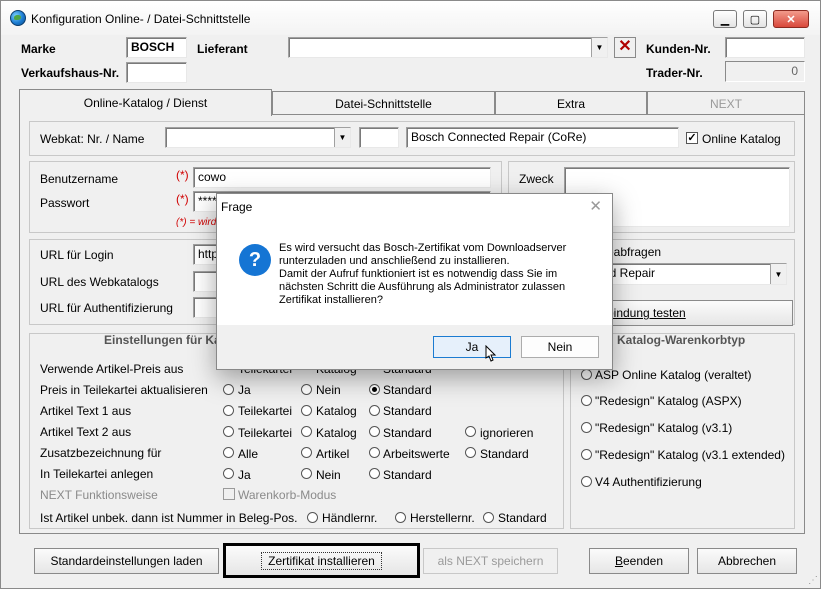 This screenshot has height=589, width=821. Describe the element at coordinates (331, 300) in the screenshot. I see `dialog-message-line: Zertifikat installieren?` at that location.